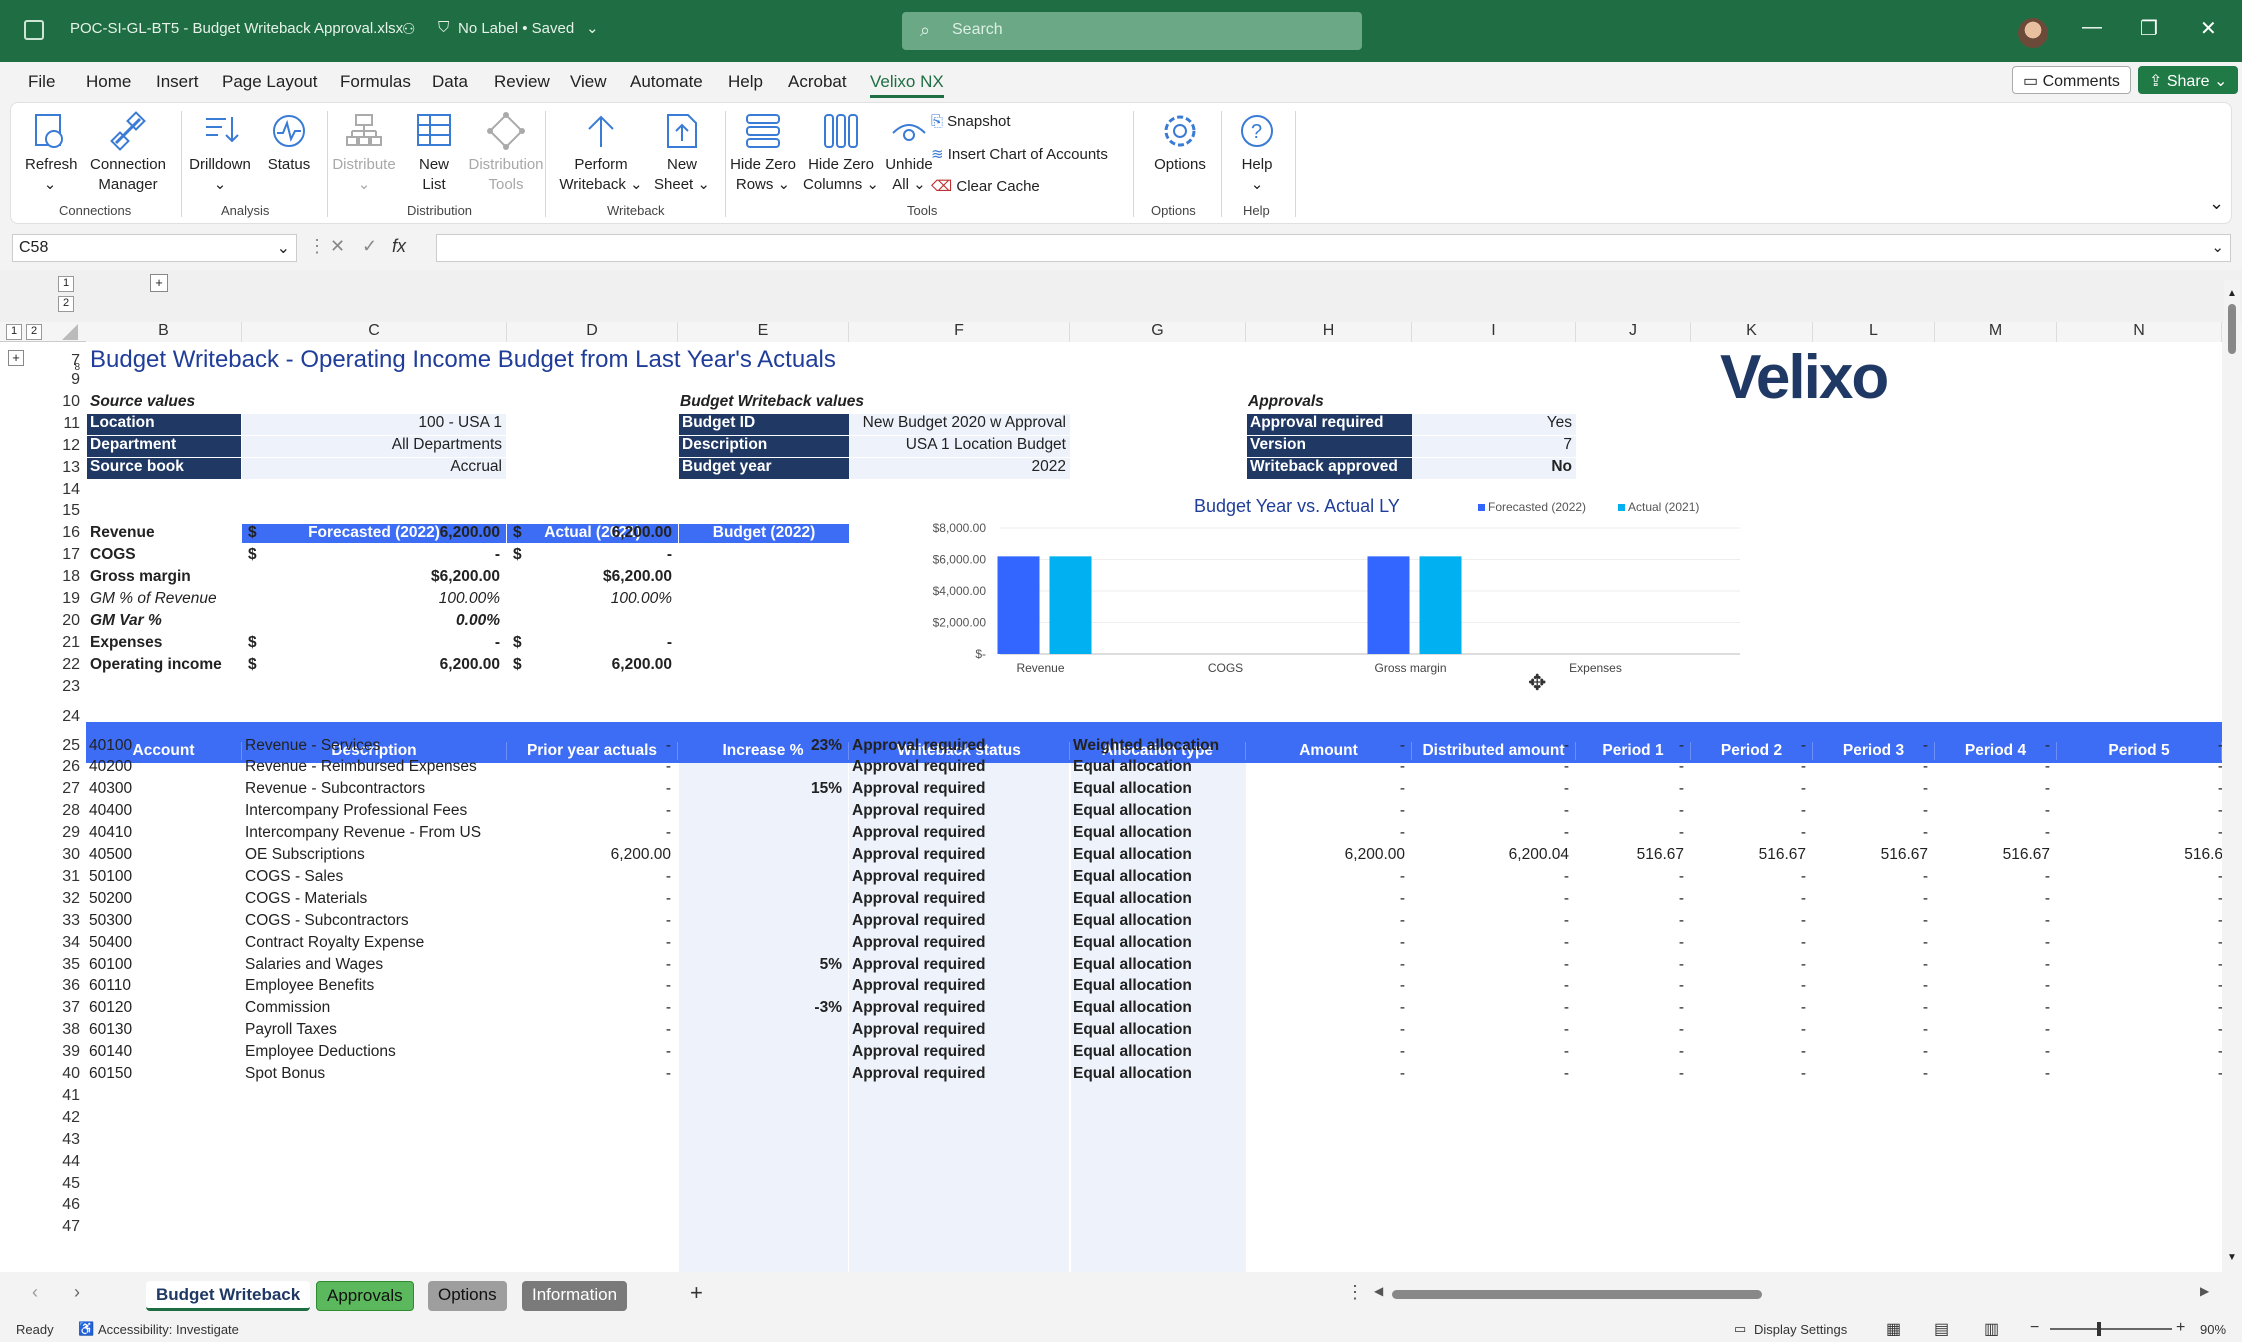 Image resolution: width=2242 pixels, height=1342 pixels. What do you see at coordinates (337, 246) in the screenshot?
I see `cancel-icon: ✕` at bounding box center [337, 246].